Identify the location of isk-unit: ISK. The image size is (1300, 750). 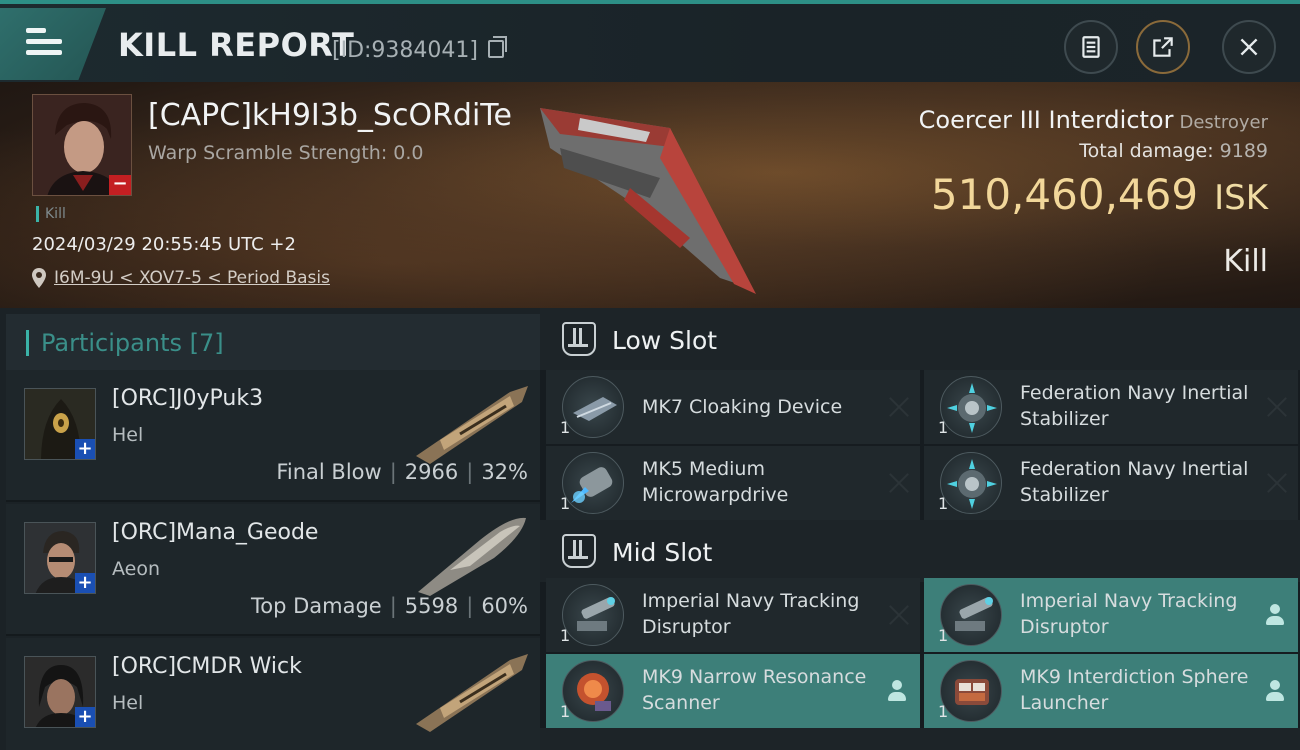
(1241, 198).